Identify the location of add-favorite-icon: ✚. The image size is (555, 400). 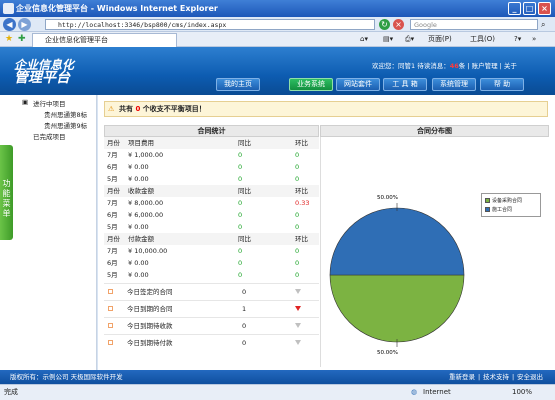
(22, 39).